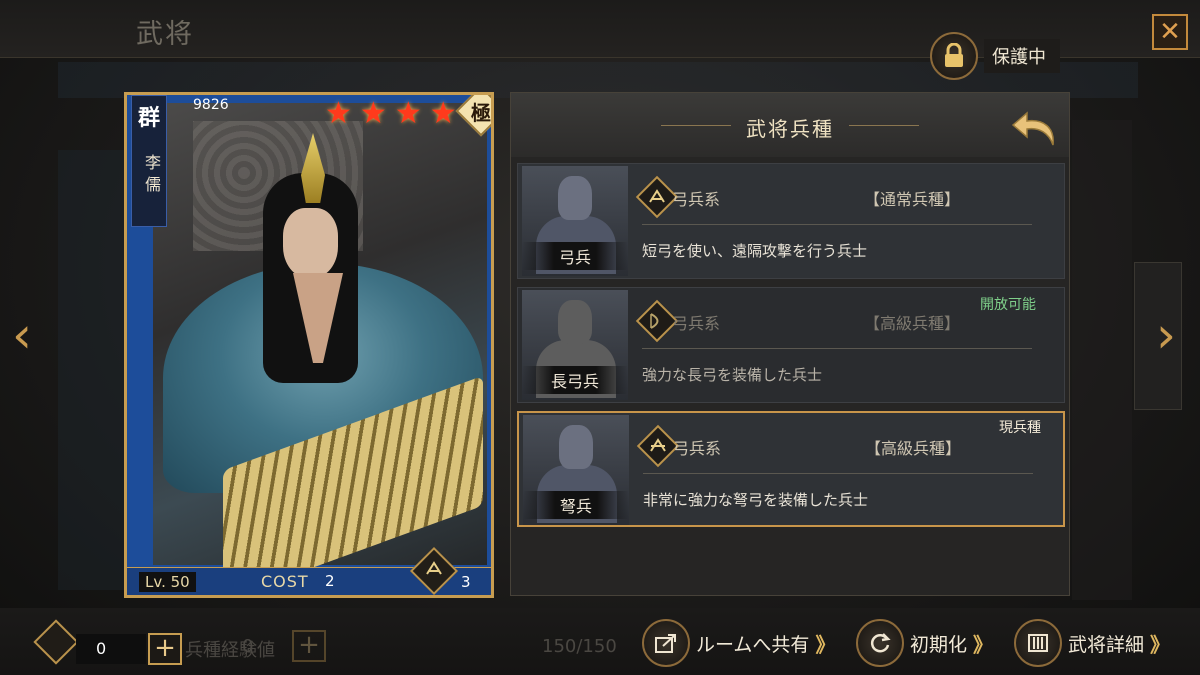  I want to click on protect-toggle: 保護中, so click(995, 56).